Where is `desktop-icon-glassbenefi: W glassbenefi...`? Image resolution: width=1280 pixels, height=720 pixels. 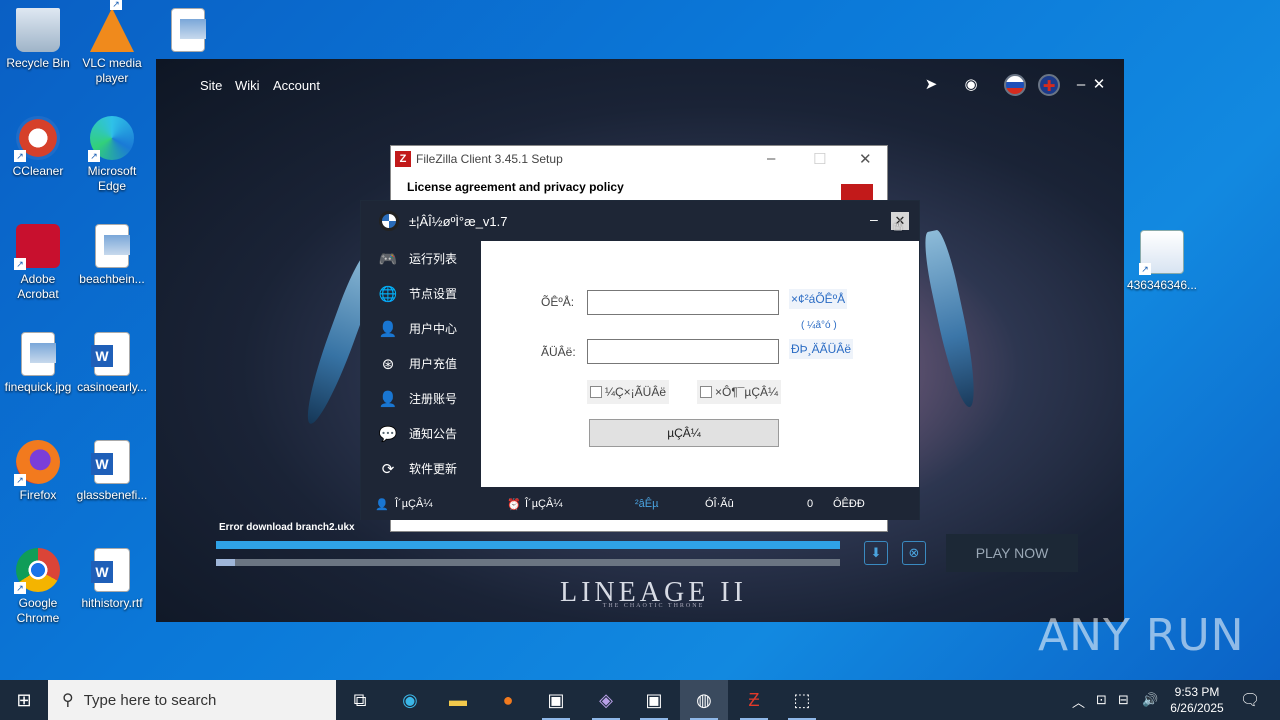 desktop-icon-glassbenefi: W glassbenefi... is located at coordinates (112, 471).